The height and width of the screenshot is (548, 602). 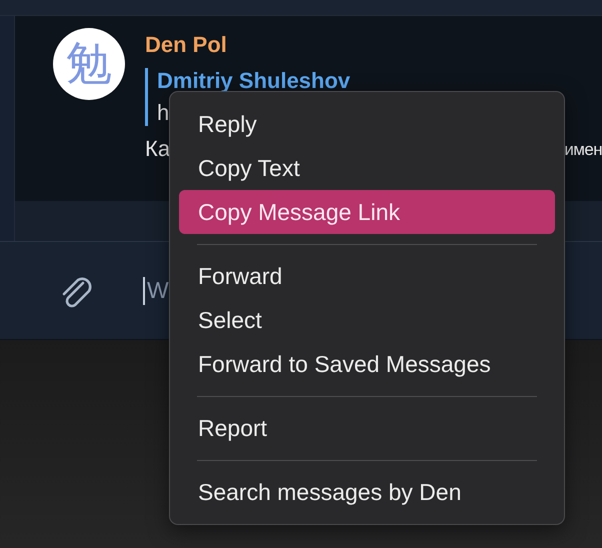 What do you see at coordinates (367, 364) in the screenshot?
I see `menu-item: Forward to Saved Messages` at bounding box center [367, 364].